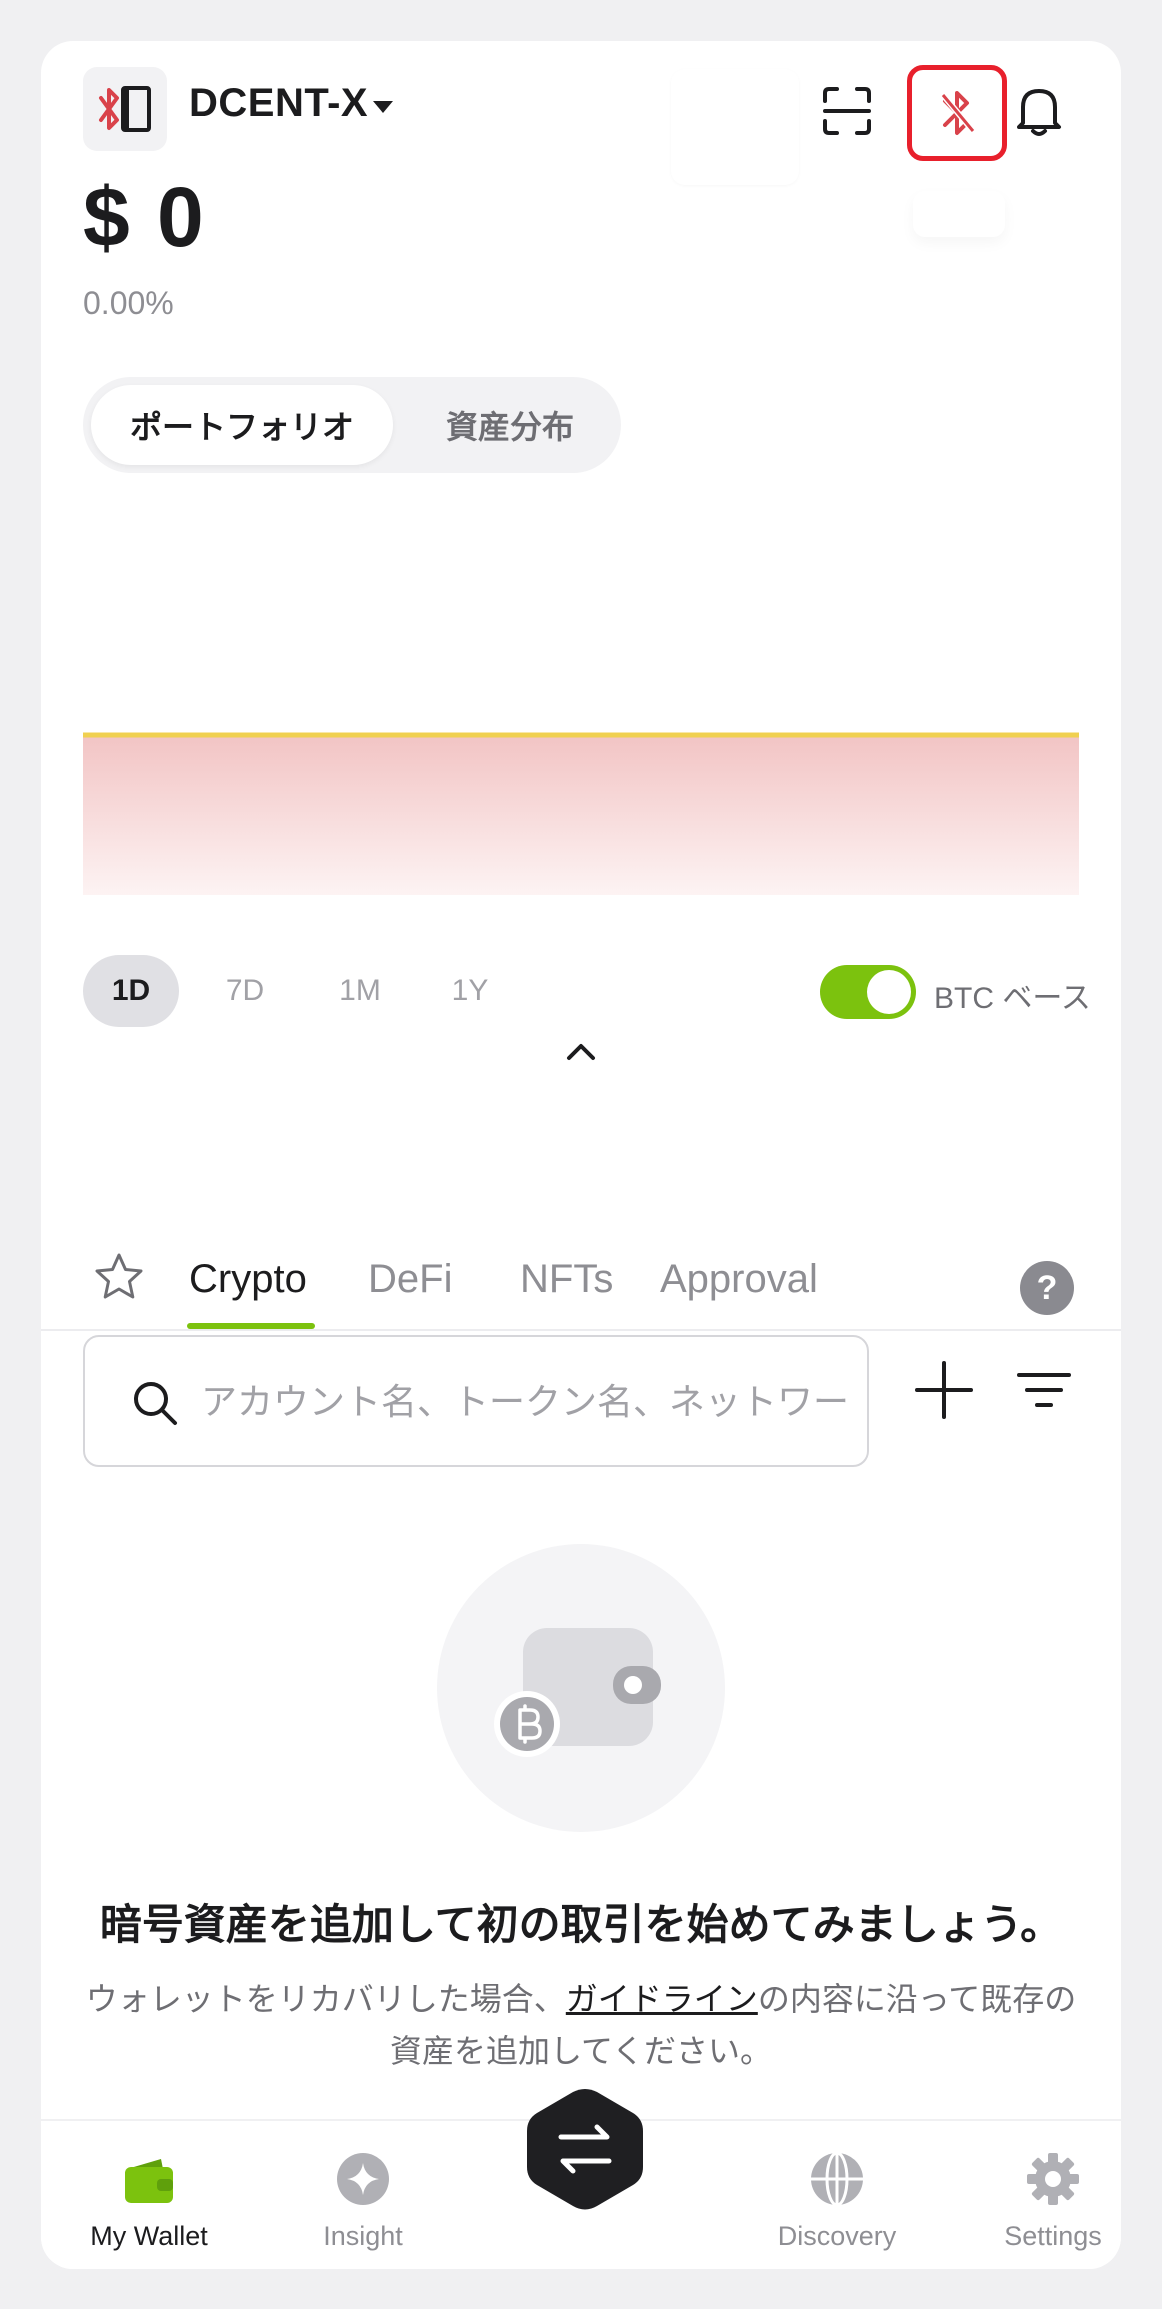  I want to click on nav-label: Settings, so click(1053, 2236).